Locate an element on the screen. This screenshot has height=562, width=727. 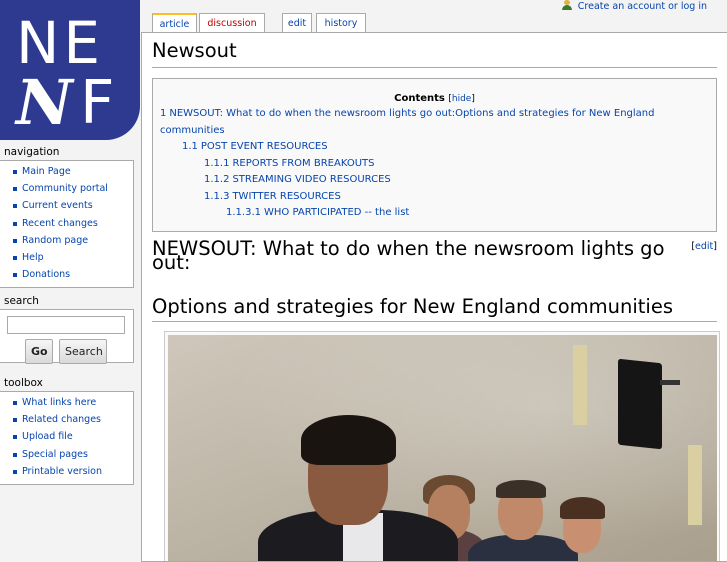
toc-entry: 1.1.2 STREAMING VIDEO RESOURCES is located at coordinates (434, 180).